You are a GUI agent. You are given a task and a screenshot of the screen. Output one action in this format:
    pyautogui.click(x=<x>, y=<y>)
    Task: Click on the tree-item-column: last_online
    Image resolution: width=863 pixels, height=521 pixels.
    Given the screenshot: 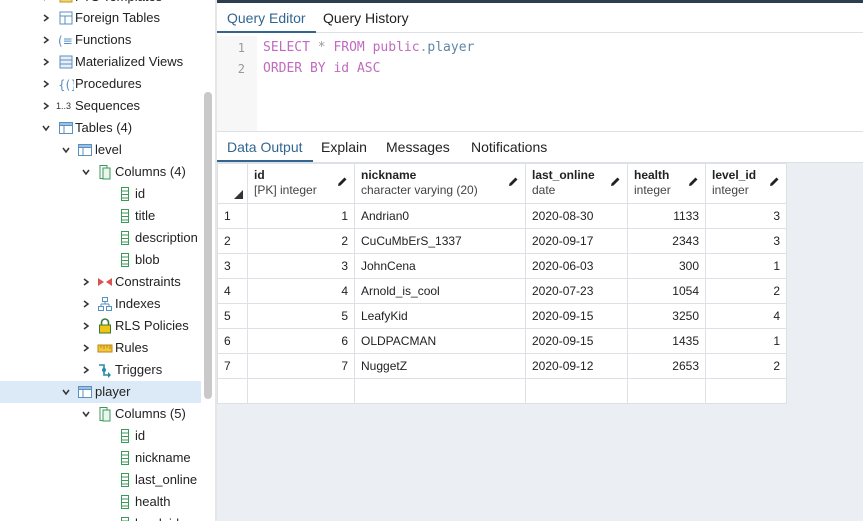 What is the action you would take?
    pyautogui.click(x=100, y=480)
    